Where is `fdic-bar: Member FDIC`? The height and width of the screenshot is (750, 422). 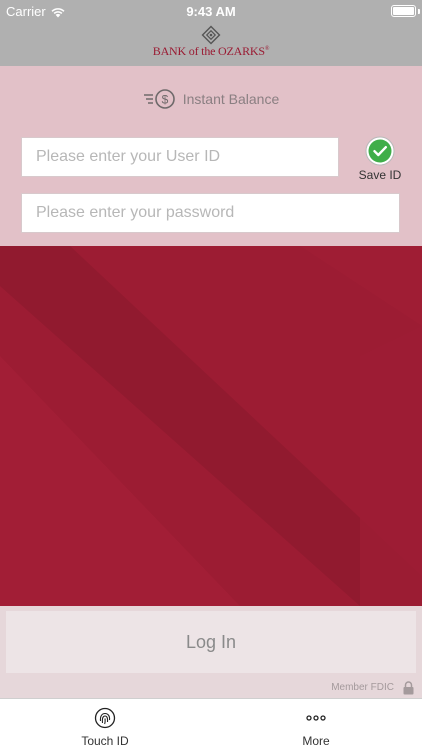 fdic-bar: Member FDIC is located at coordinates (211, 688).